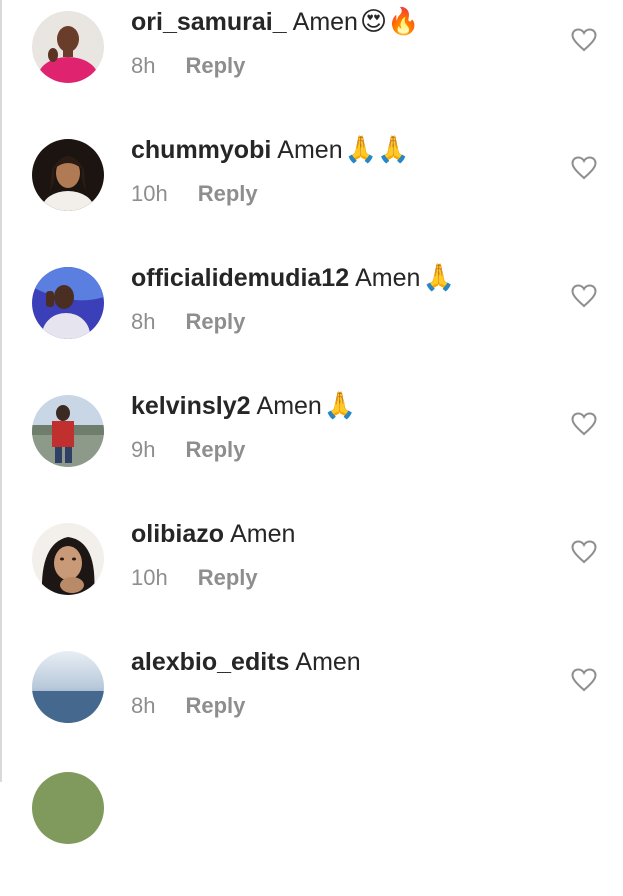 This screenshot has height=896, width=623. What do you see at coordinates (143, 449) in the screenshot?
I see `comment-timestamp: 9h` at bounding box center [143, 449].